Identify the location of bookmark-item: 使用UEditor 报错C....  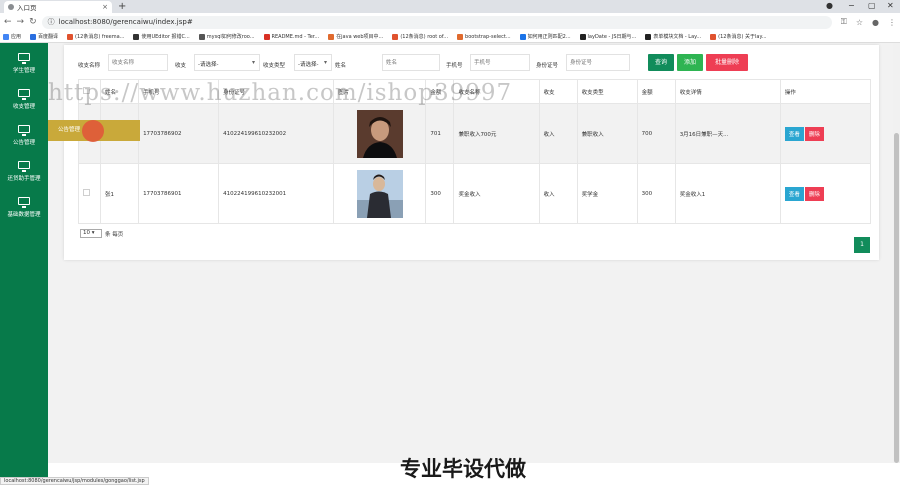
(161, 36).